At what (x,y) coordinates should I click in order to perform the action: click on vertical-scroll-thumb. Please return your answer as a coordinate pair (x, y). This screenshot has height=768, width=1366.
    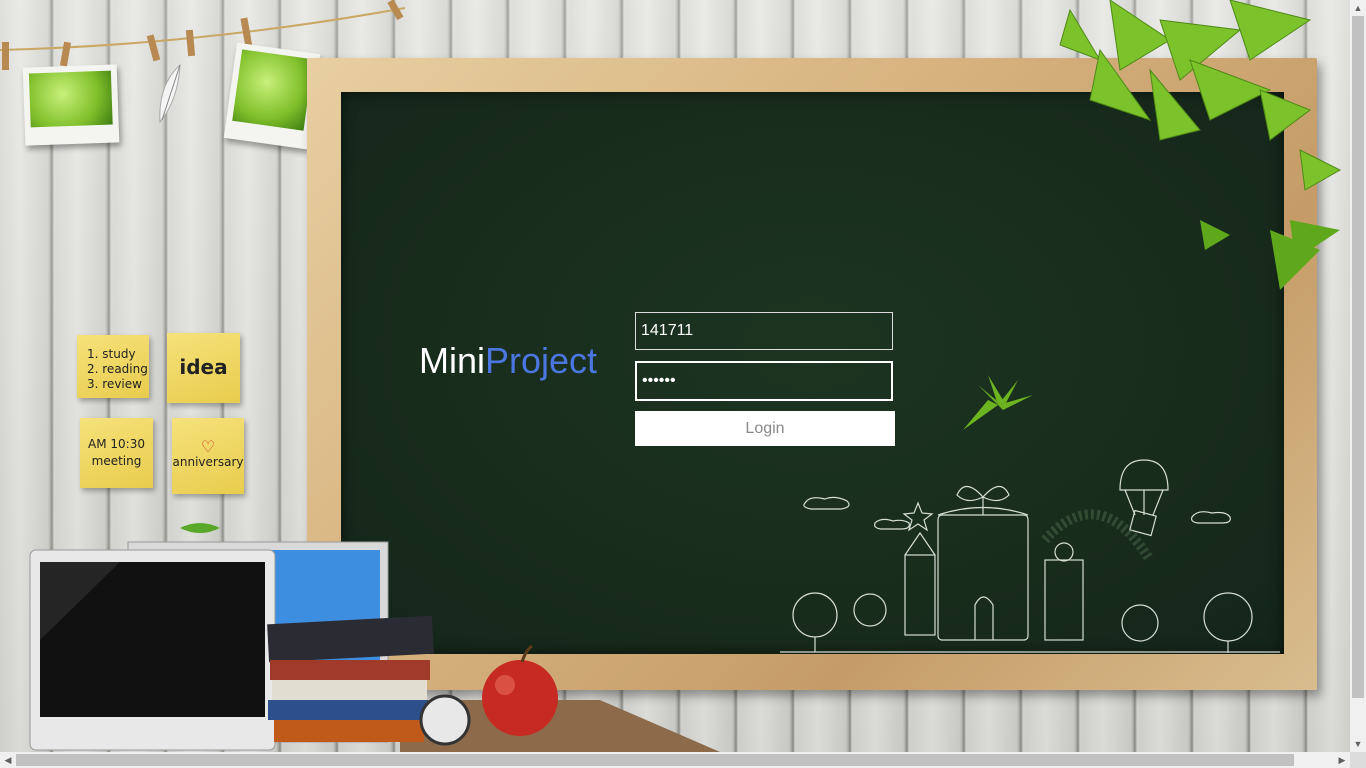
    Looking at the image, I should click on (1358, 357).